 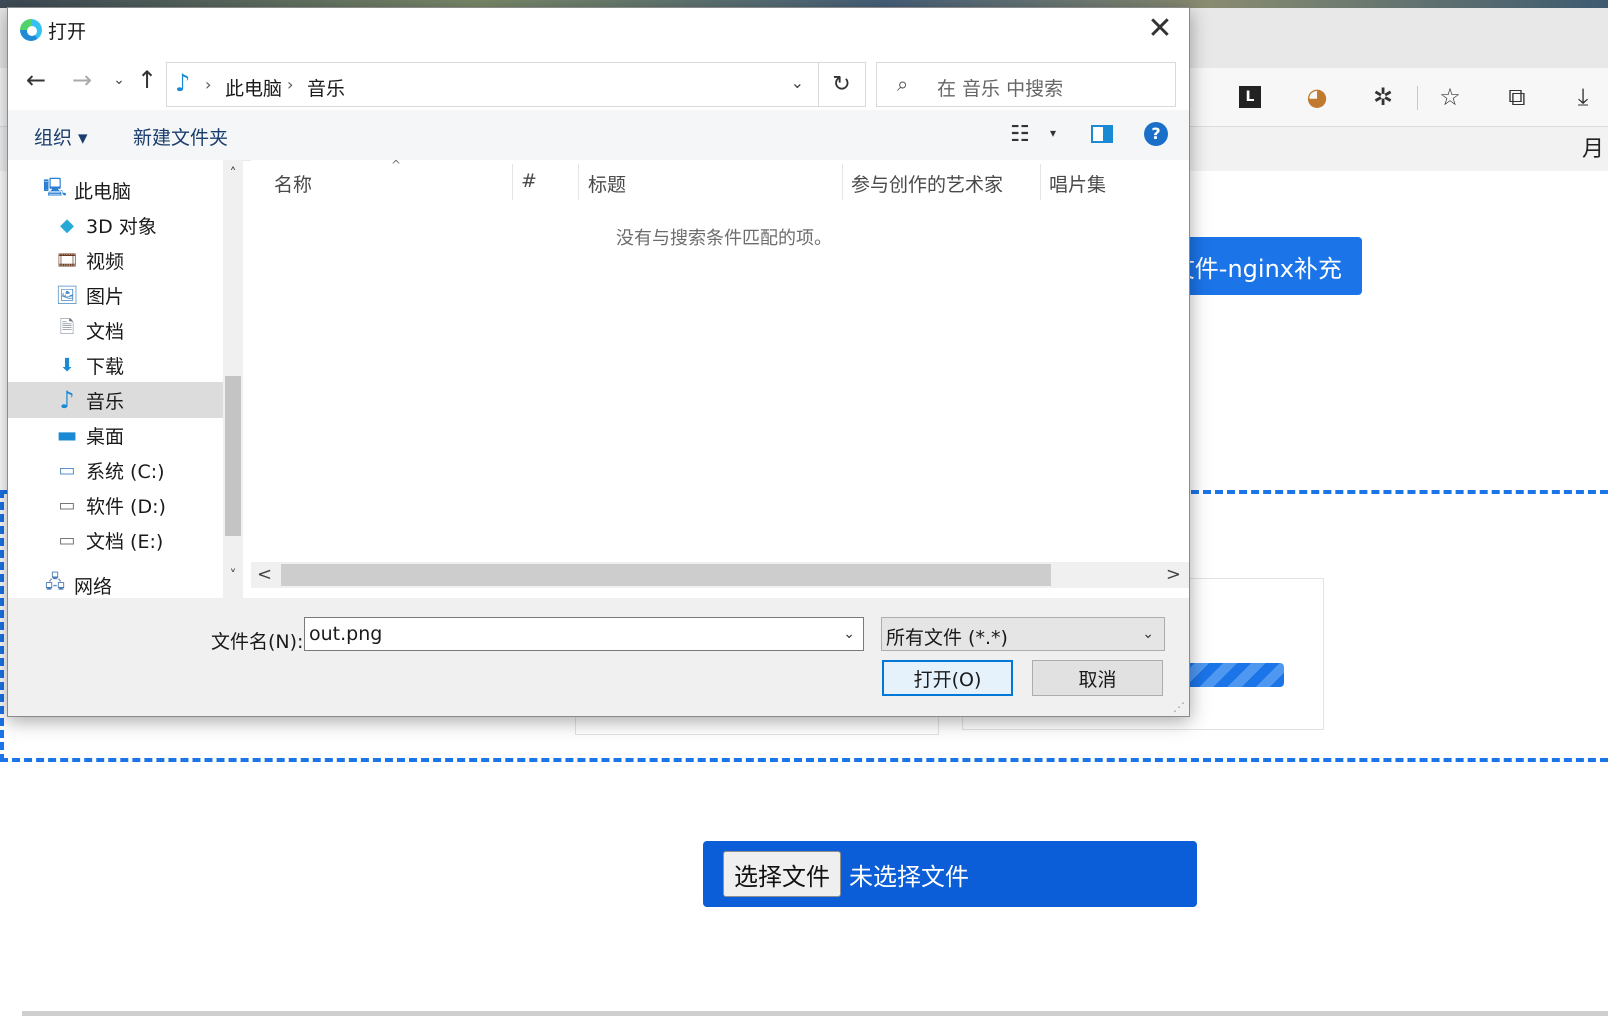 I want to click on reading-icon: L, so click(x=1250, y=97).